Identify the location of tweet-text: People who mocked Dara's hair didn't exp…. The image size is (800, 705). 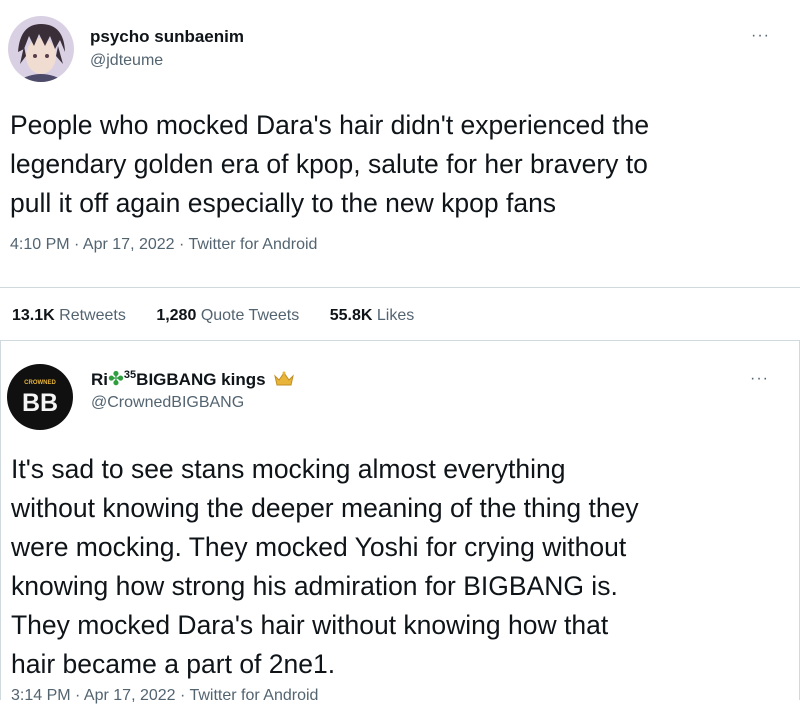
(330, 164).